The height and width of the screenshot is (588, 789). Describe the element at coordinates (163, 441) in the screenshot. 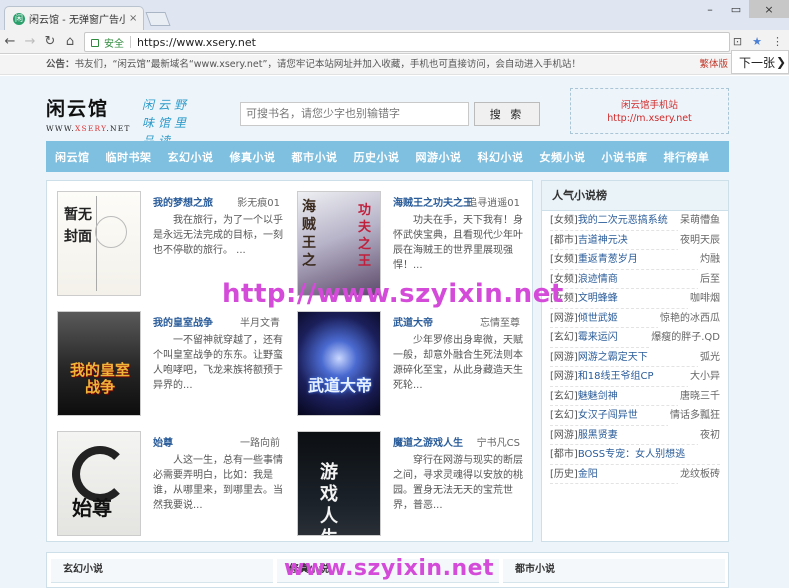

I see `book-title: 始尊` at that location.